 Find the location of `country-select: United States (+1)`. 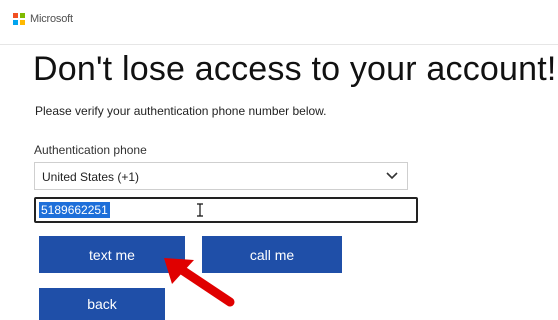

country-select: United States (+1) is located at coordinates (221, 176).